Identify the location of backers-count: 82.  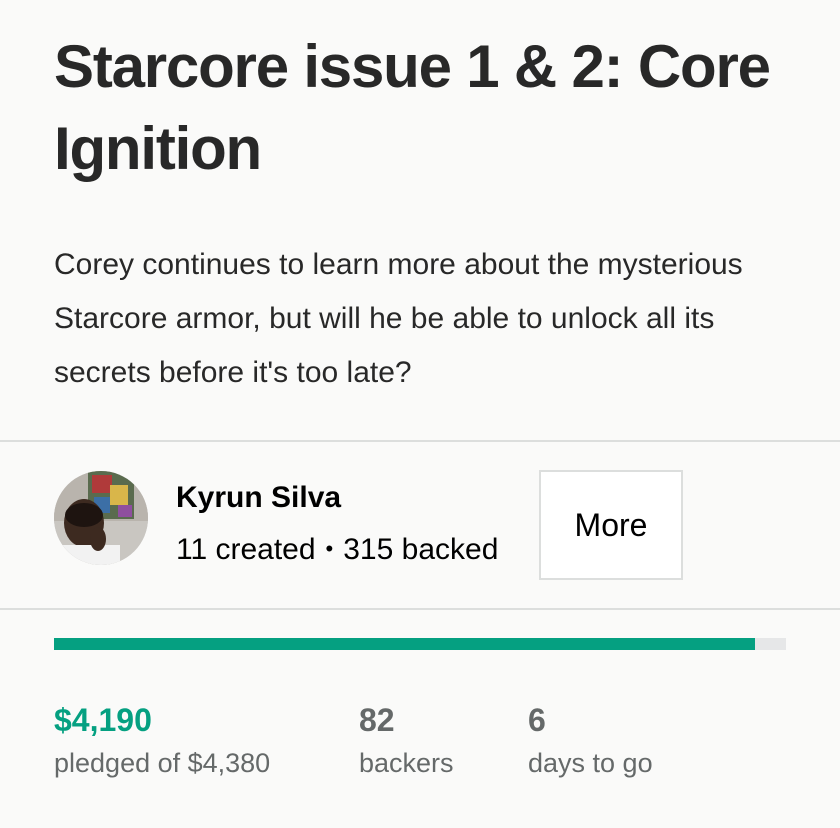
(377, 720).